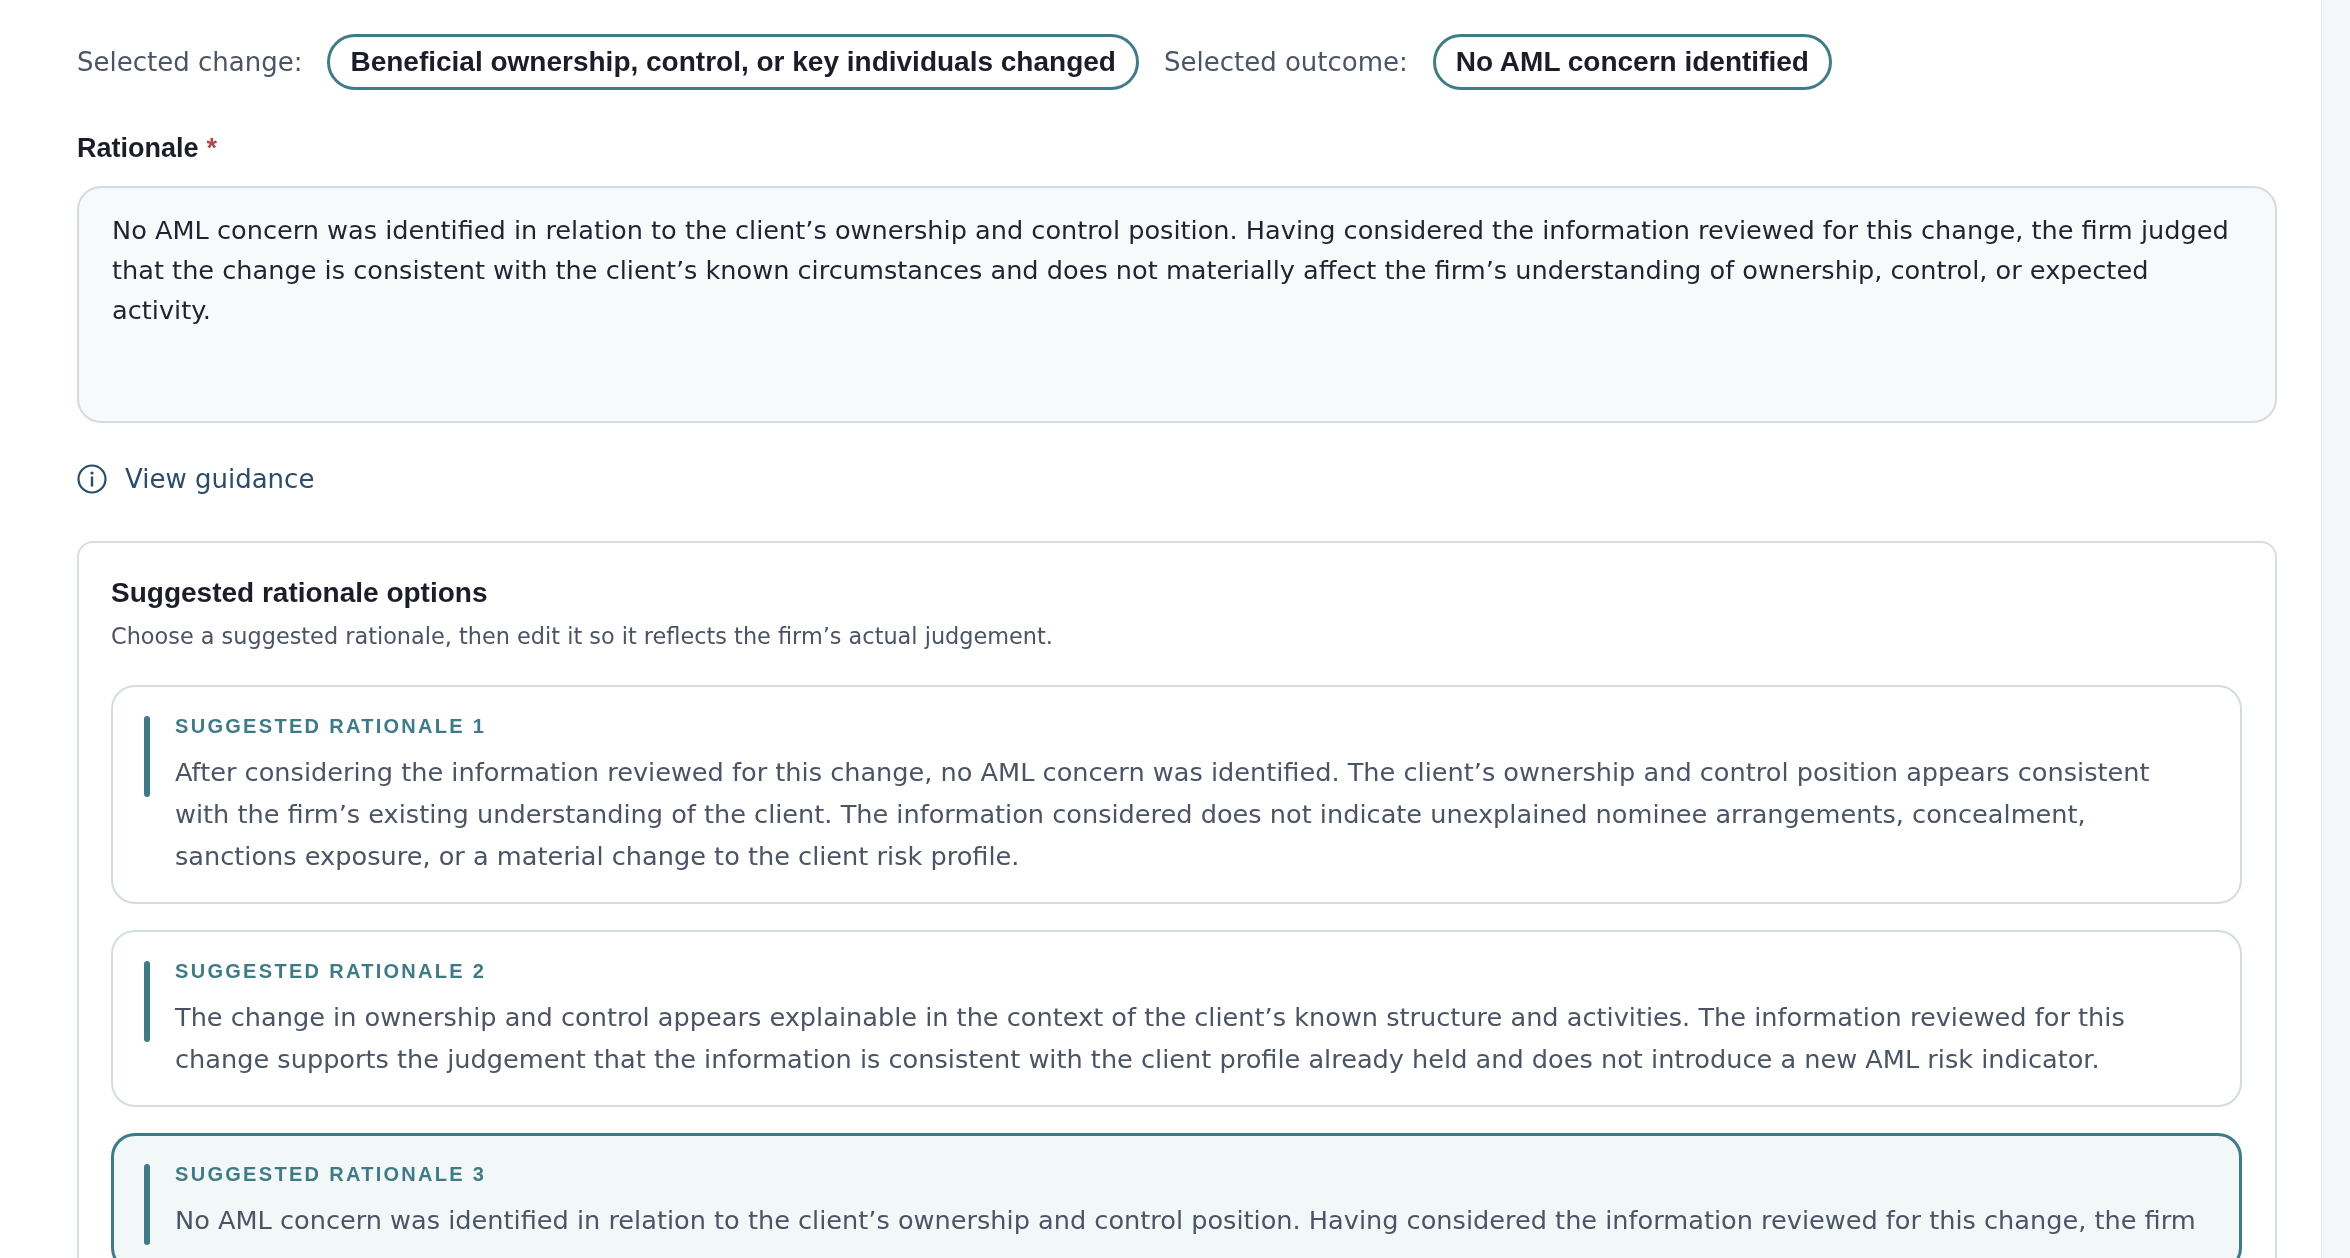 This screenshot has width=2350, height=1258. Describe the element at coordinates (1176, 1195) in the screenshot. I see `rationale-option-card: SUGGESTED RATIONALE 3 No AML concern was identified in relation to the client’s ownership and control position. Having considered the information reviewed for this change, the firm` at that location.